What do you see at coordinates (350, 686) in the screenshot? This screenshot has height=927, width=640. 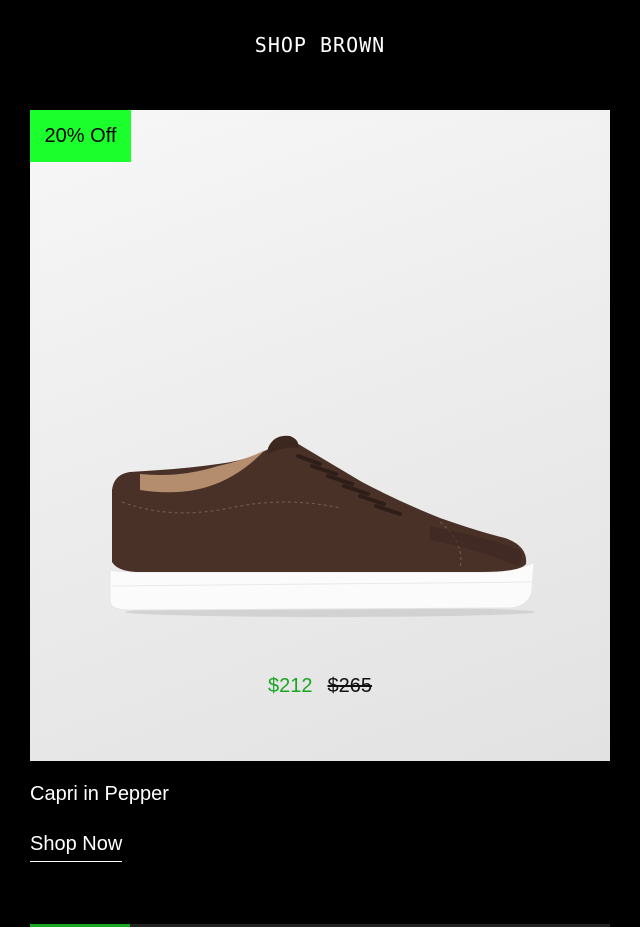 I see `original-price: $265` at bounding box center [350, 686].